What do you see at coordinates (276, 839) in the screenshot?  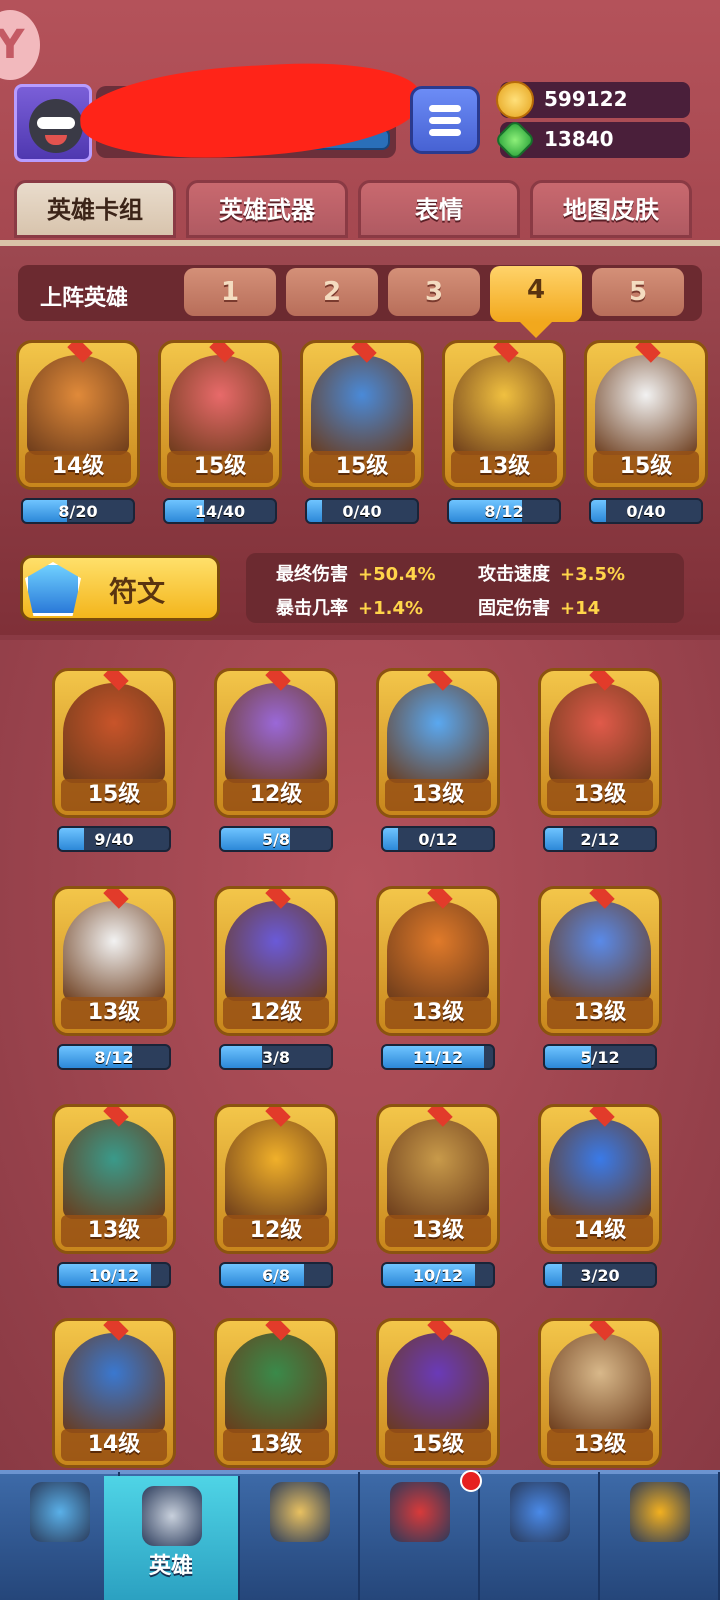 I see `progress-text: 5/8` at bounding box center [276, 839].